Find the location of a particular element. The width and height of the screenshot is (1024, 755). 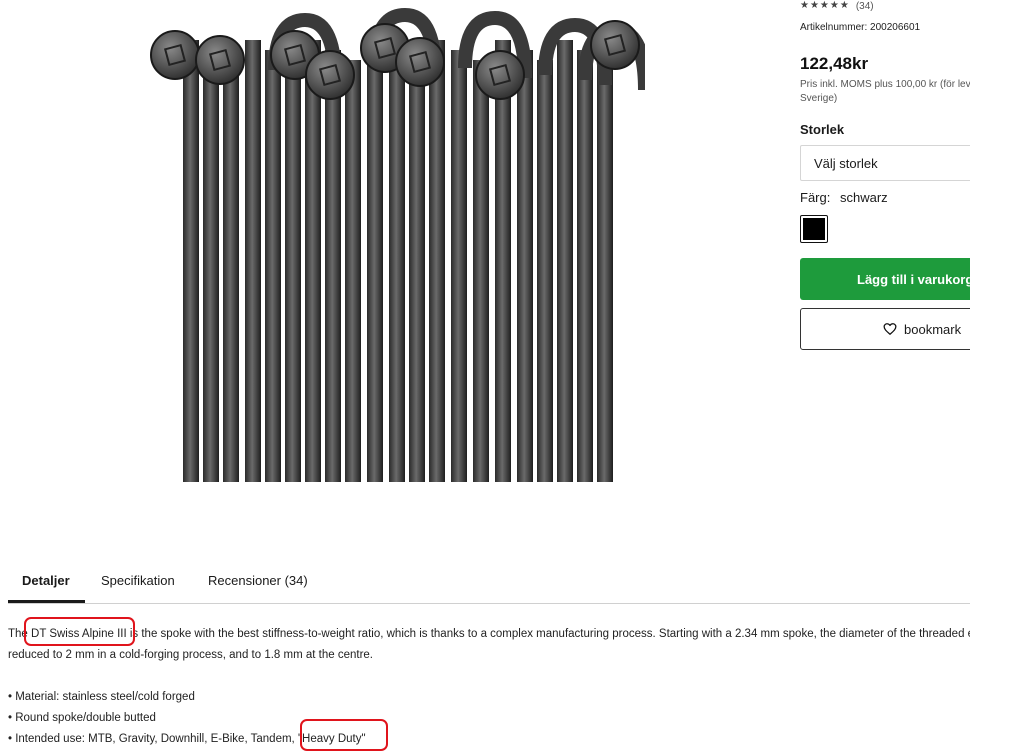

heart-icon is located at coordinates (890, 329).